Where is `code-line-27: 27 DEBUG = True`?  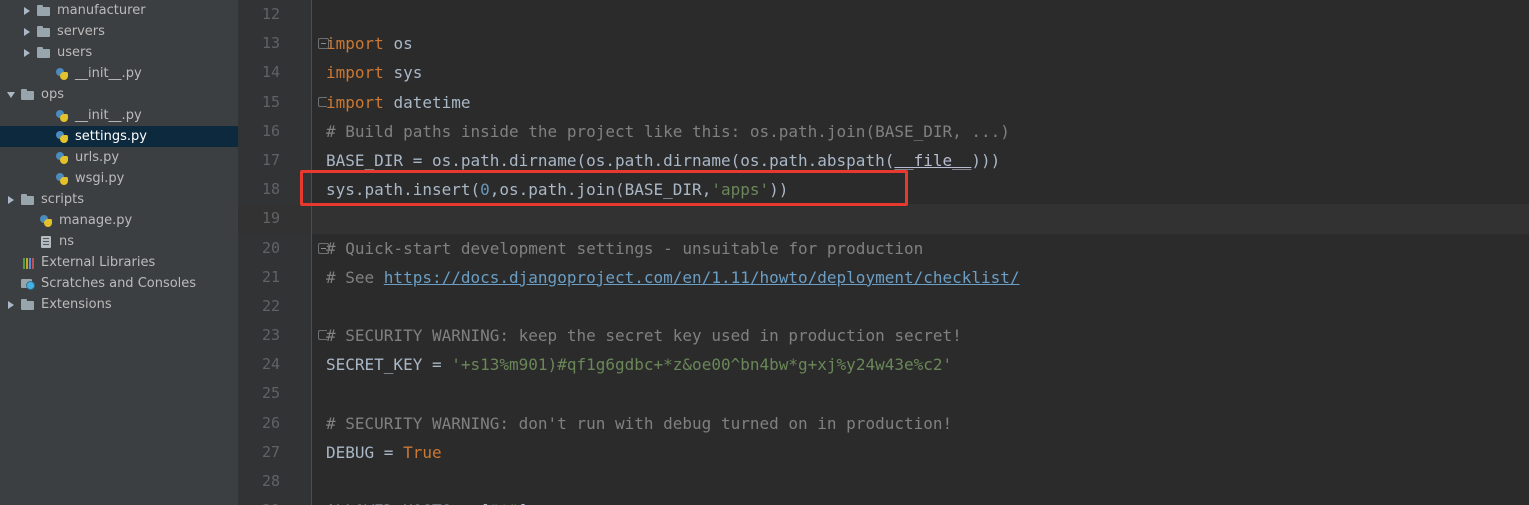 code-line-27: 27 DEBUG = True is located at coordinates (883, 452).